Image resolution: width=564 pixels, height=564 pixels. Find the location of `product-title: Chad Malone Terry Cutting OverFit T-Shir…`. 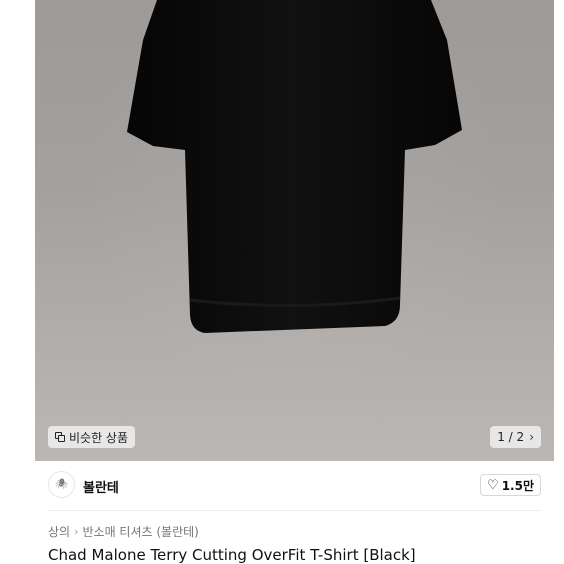

product-title: Chad Malone Terry Cutting OverFit T-Shir… is located at coordinates (232, 555).